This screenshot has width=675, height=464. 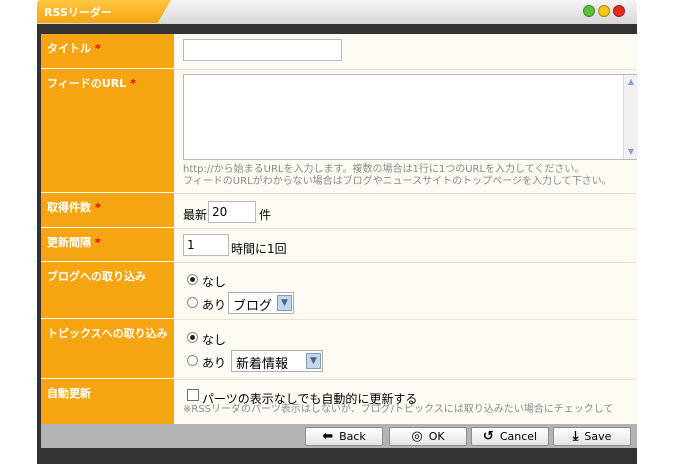 I want to click on minimize-dot-icon, so click(x=589, y=11).